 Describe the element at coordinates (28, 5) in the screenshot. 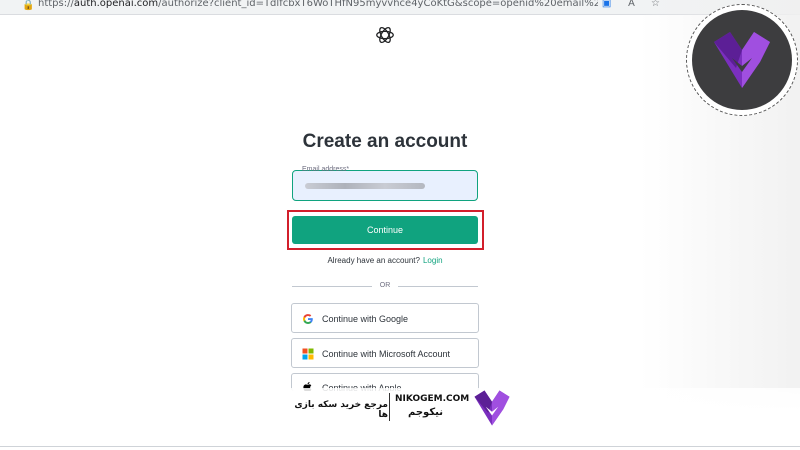

I see `lock-icon: 🔒` at that location.